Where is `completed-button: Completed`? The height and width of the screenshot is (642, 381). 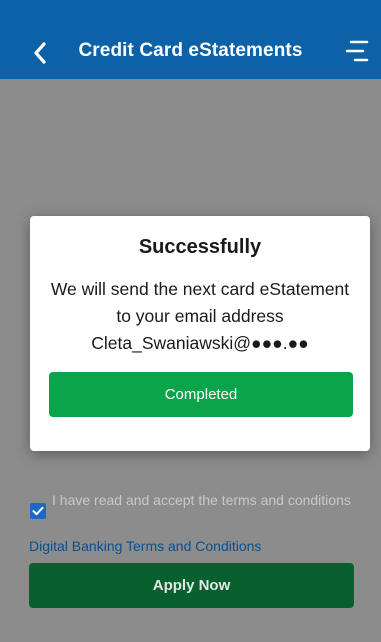
completed-button: Completed is located at coordinates (201, 394).